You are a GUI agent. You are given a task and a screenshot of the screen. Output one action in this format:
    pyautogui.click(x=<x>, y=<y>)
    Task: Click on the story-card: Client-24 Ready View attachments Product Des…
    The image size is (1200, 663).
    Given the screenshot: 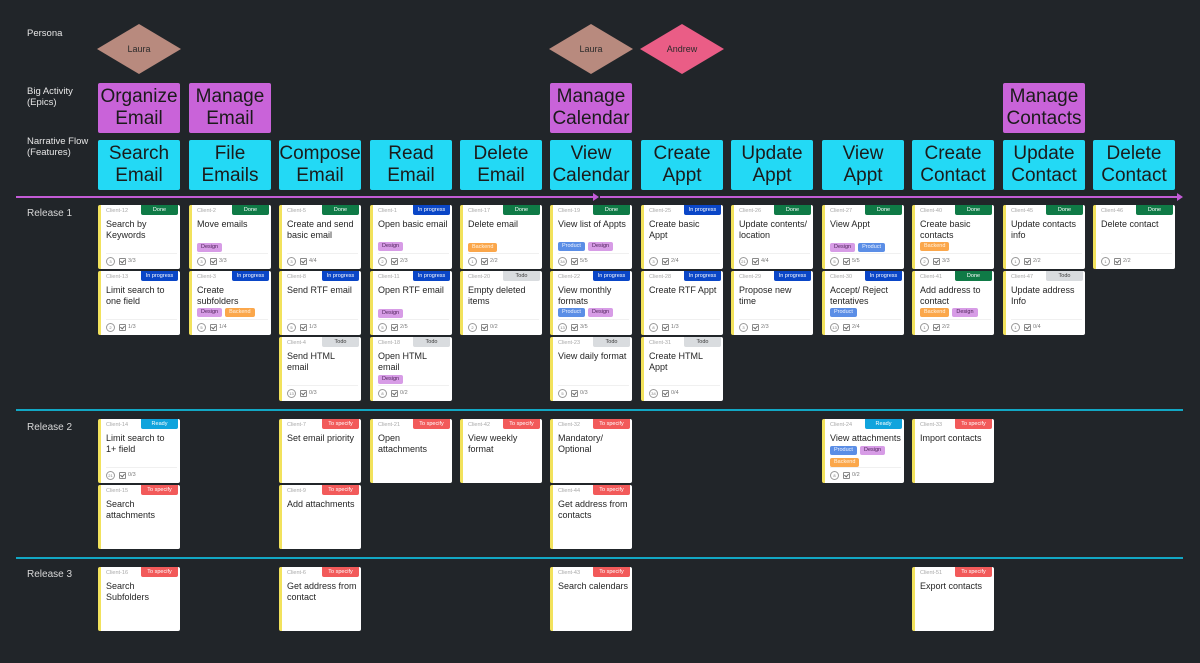 What is the action you would take?
    pyautogui.click(x=863, y=451)
    